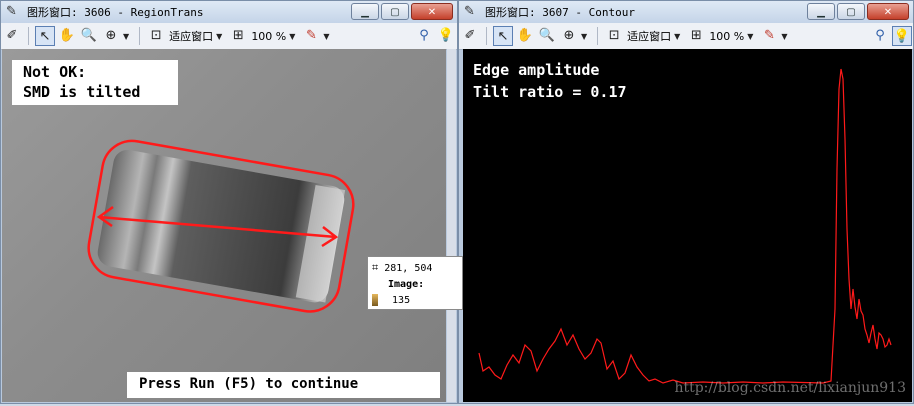 The width and height of the screenshot is (914, 406). Describe the element at coordinates (95, 82) in the screenshot. I see `status-message: Not OK: SMD is tilted` at that location.